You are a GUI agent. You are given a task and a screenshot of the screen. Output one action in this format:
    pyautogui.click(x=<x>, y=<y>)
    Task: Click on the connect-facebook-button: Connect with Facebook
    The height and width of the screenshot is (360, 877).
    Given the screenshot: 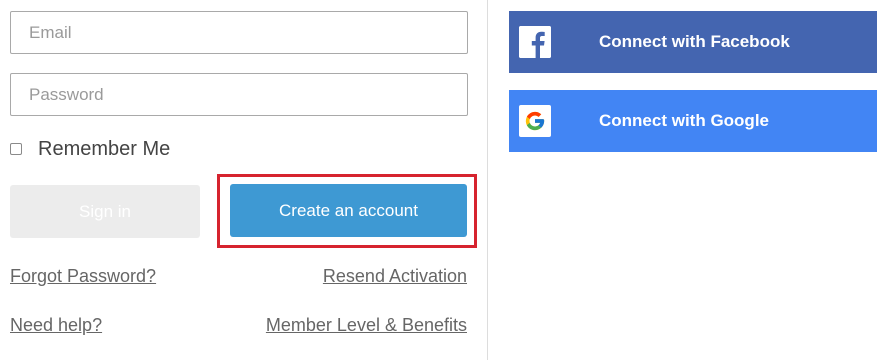 What is the action you would take?
    pyautogui.click(x=693, y=42)
    